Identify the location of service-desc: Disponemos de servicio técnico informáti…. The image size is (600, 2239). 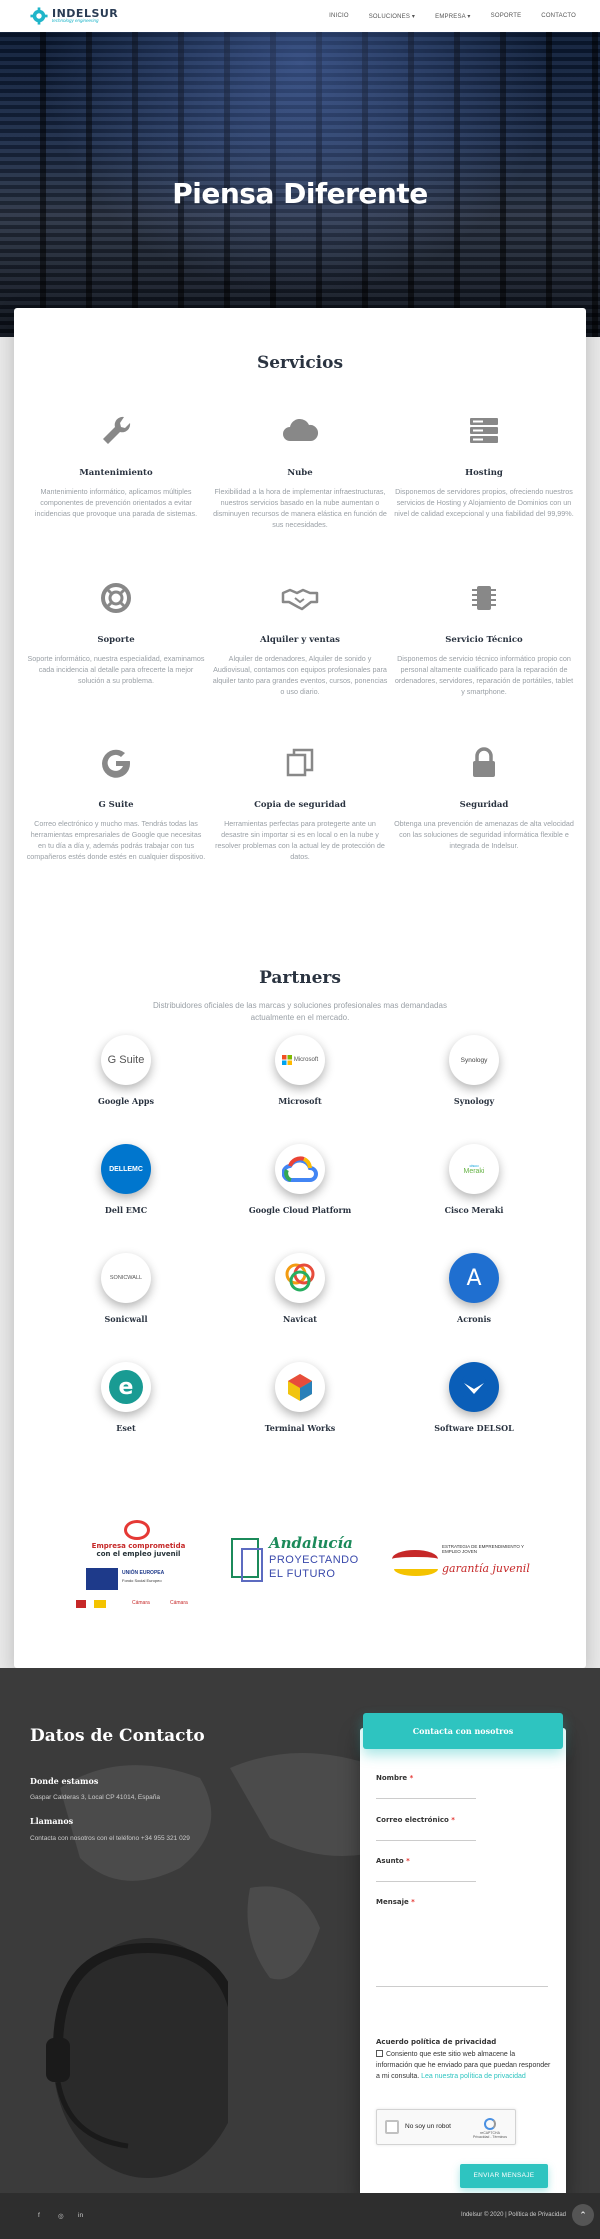
(484, 675).